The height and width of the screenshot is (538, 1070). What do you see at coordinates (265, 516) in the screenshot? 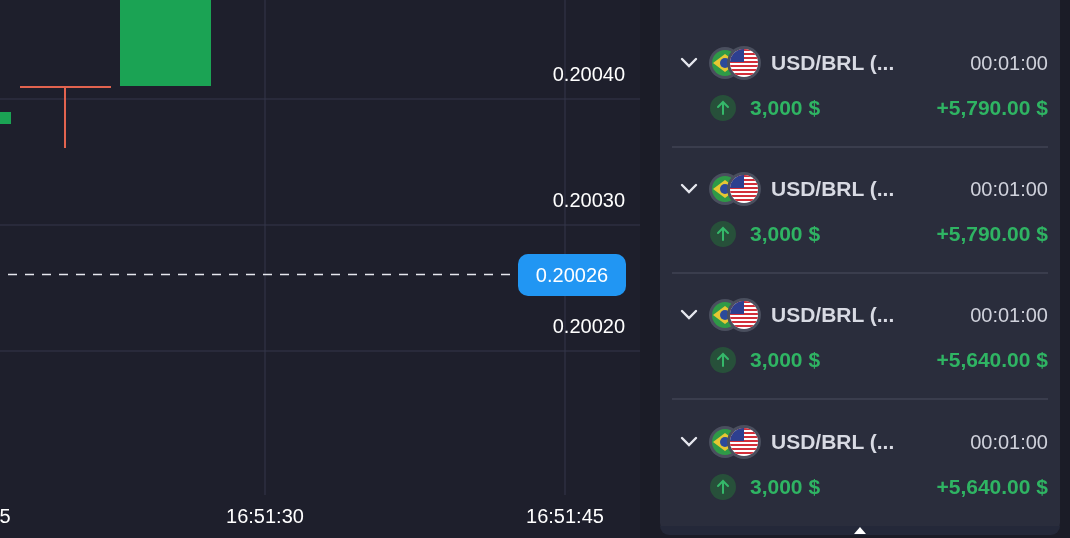
I see `time-axis-label: 16:51:30` at bounding box center [265, 516].